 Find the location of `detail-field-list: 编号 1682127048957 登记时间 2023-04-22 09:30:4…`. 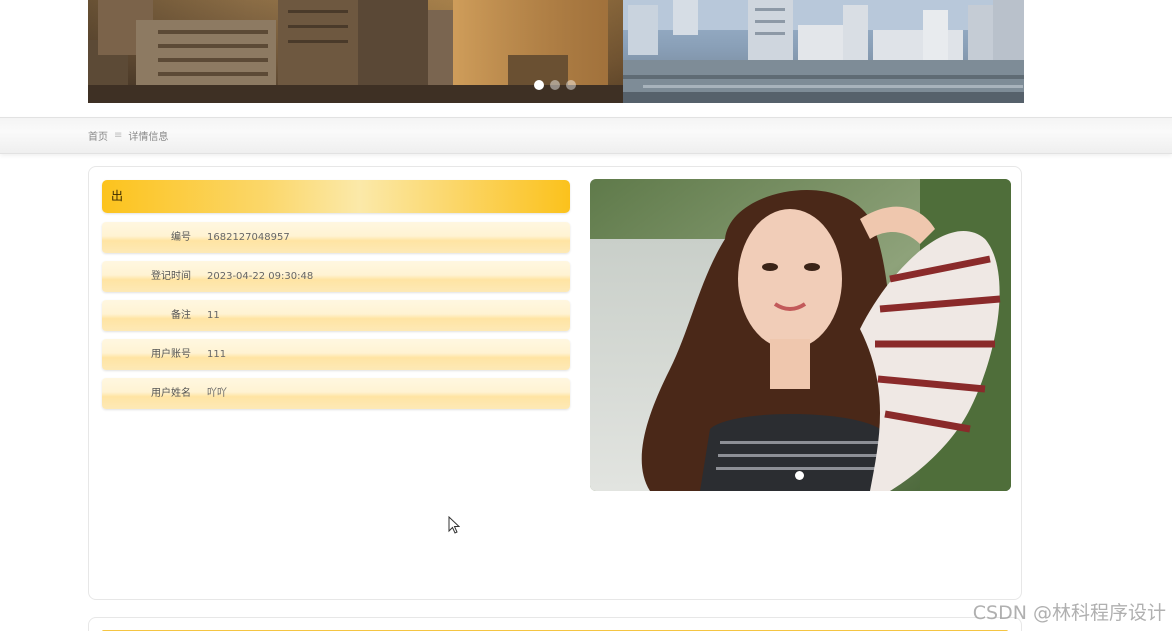

detail-field-list: 编号 1682127048957 登记时间 2023-04-22 09:30:4… is located at coordinates (336, 319).